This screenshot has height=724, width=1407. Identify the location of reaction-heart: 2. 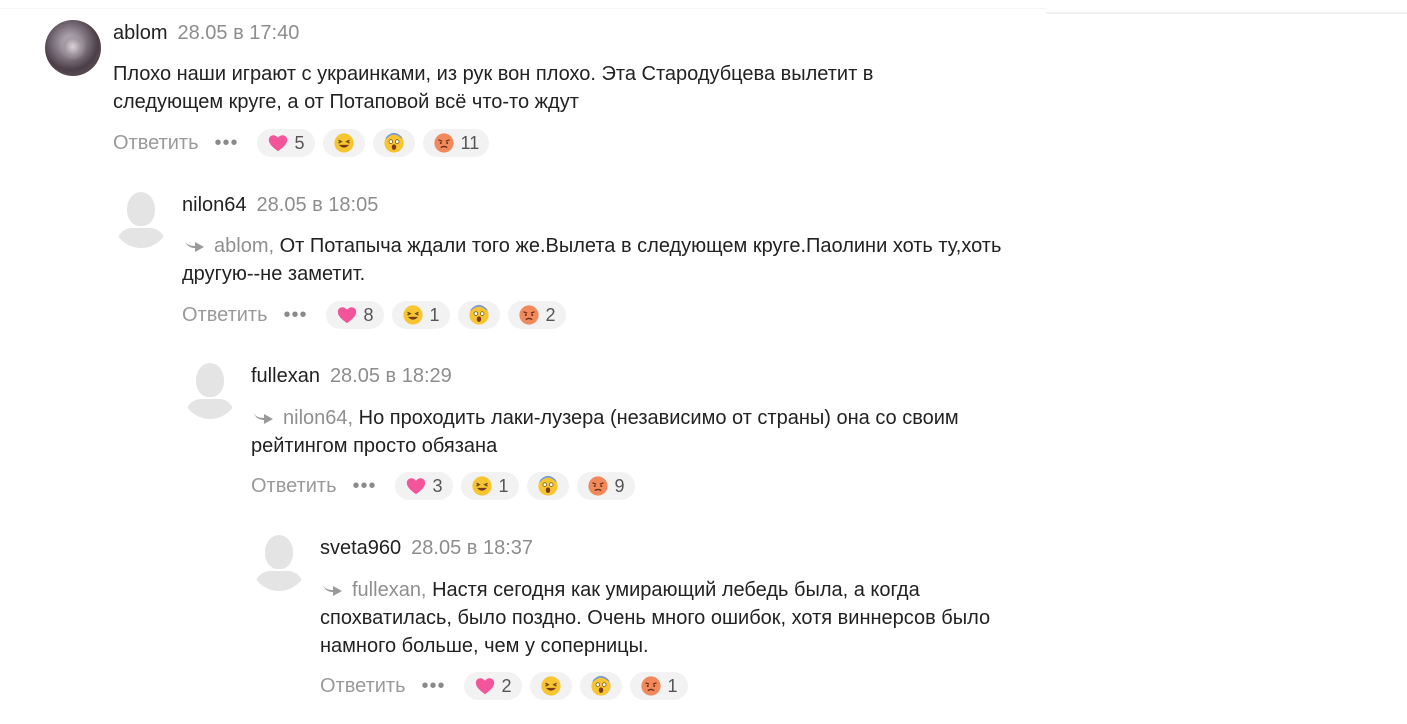
(492, 686).